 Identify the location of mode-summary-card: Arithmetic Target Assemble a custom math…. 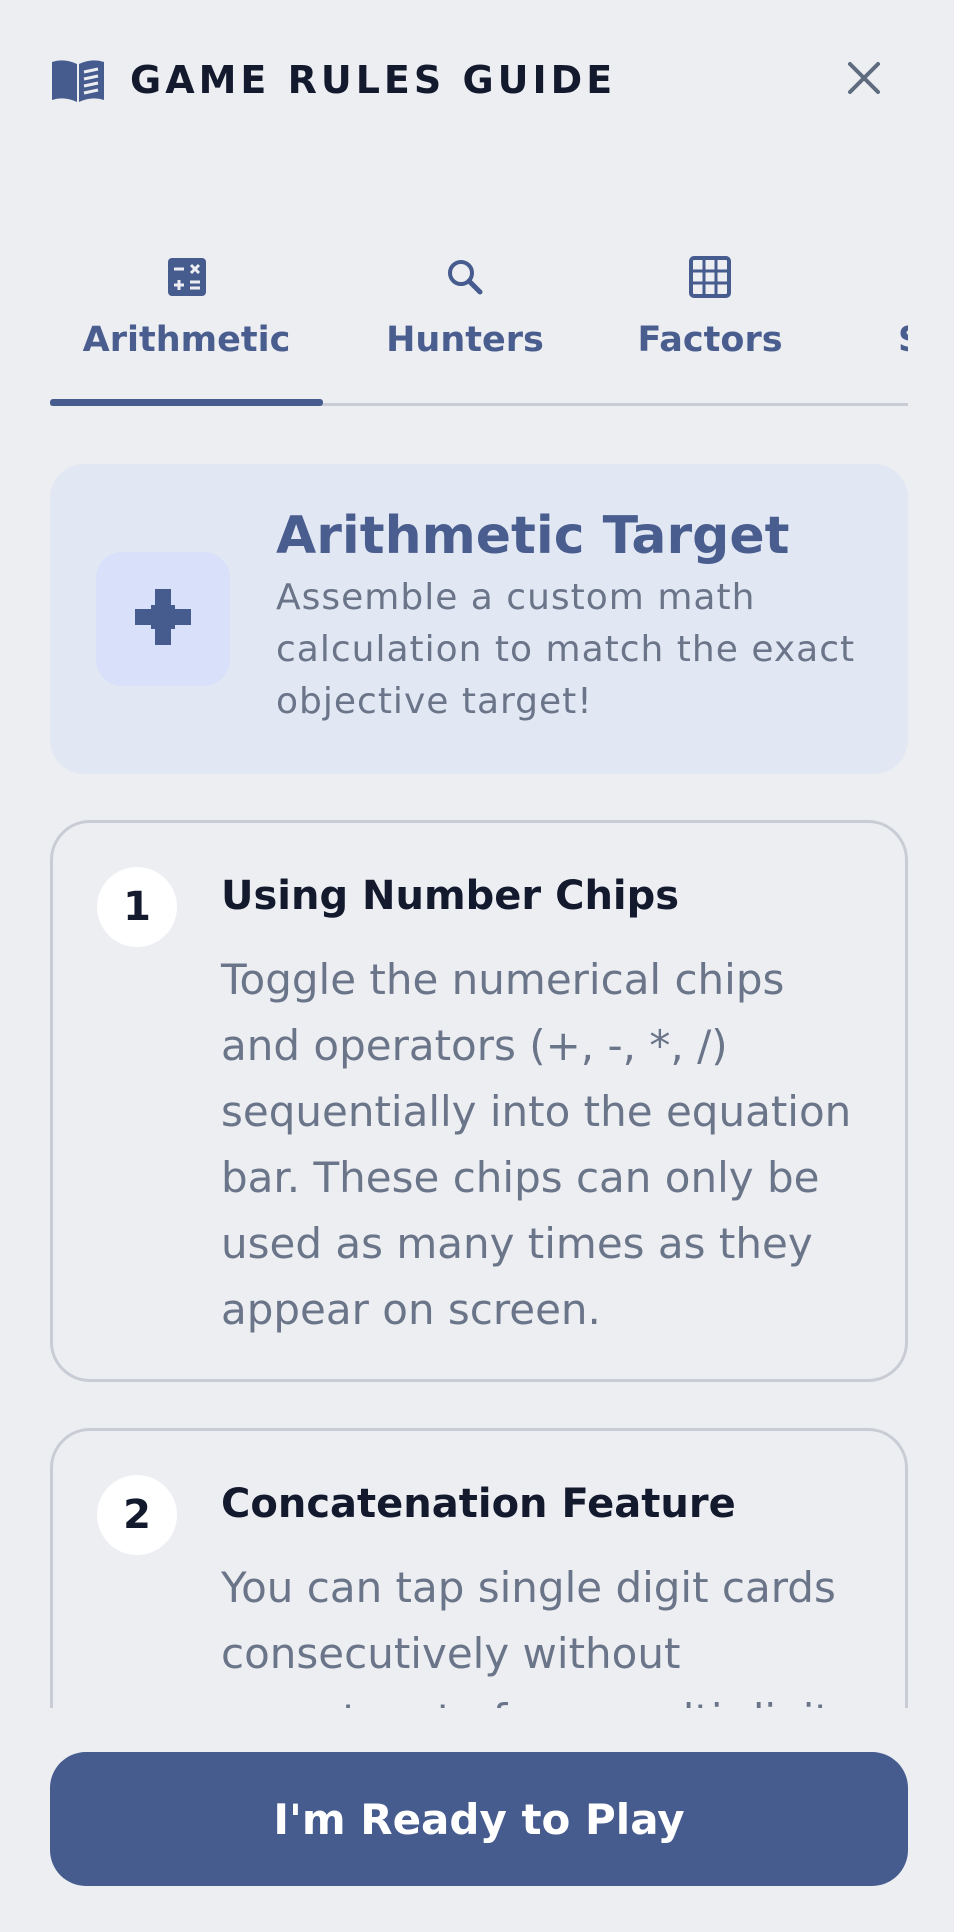
(479, 619).